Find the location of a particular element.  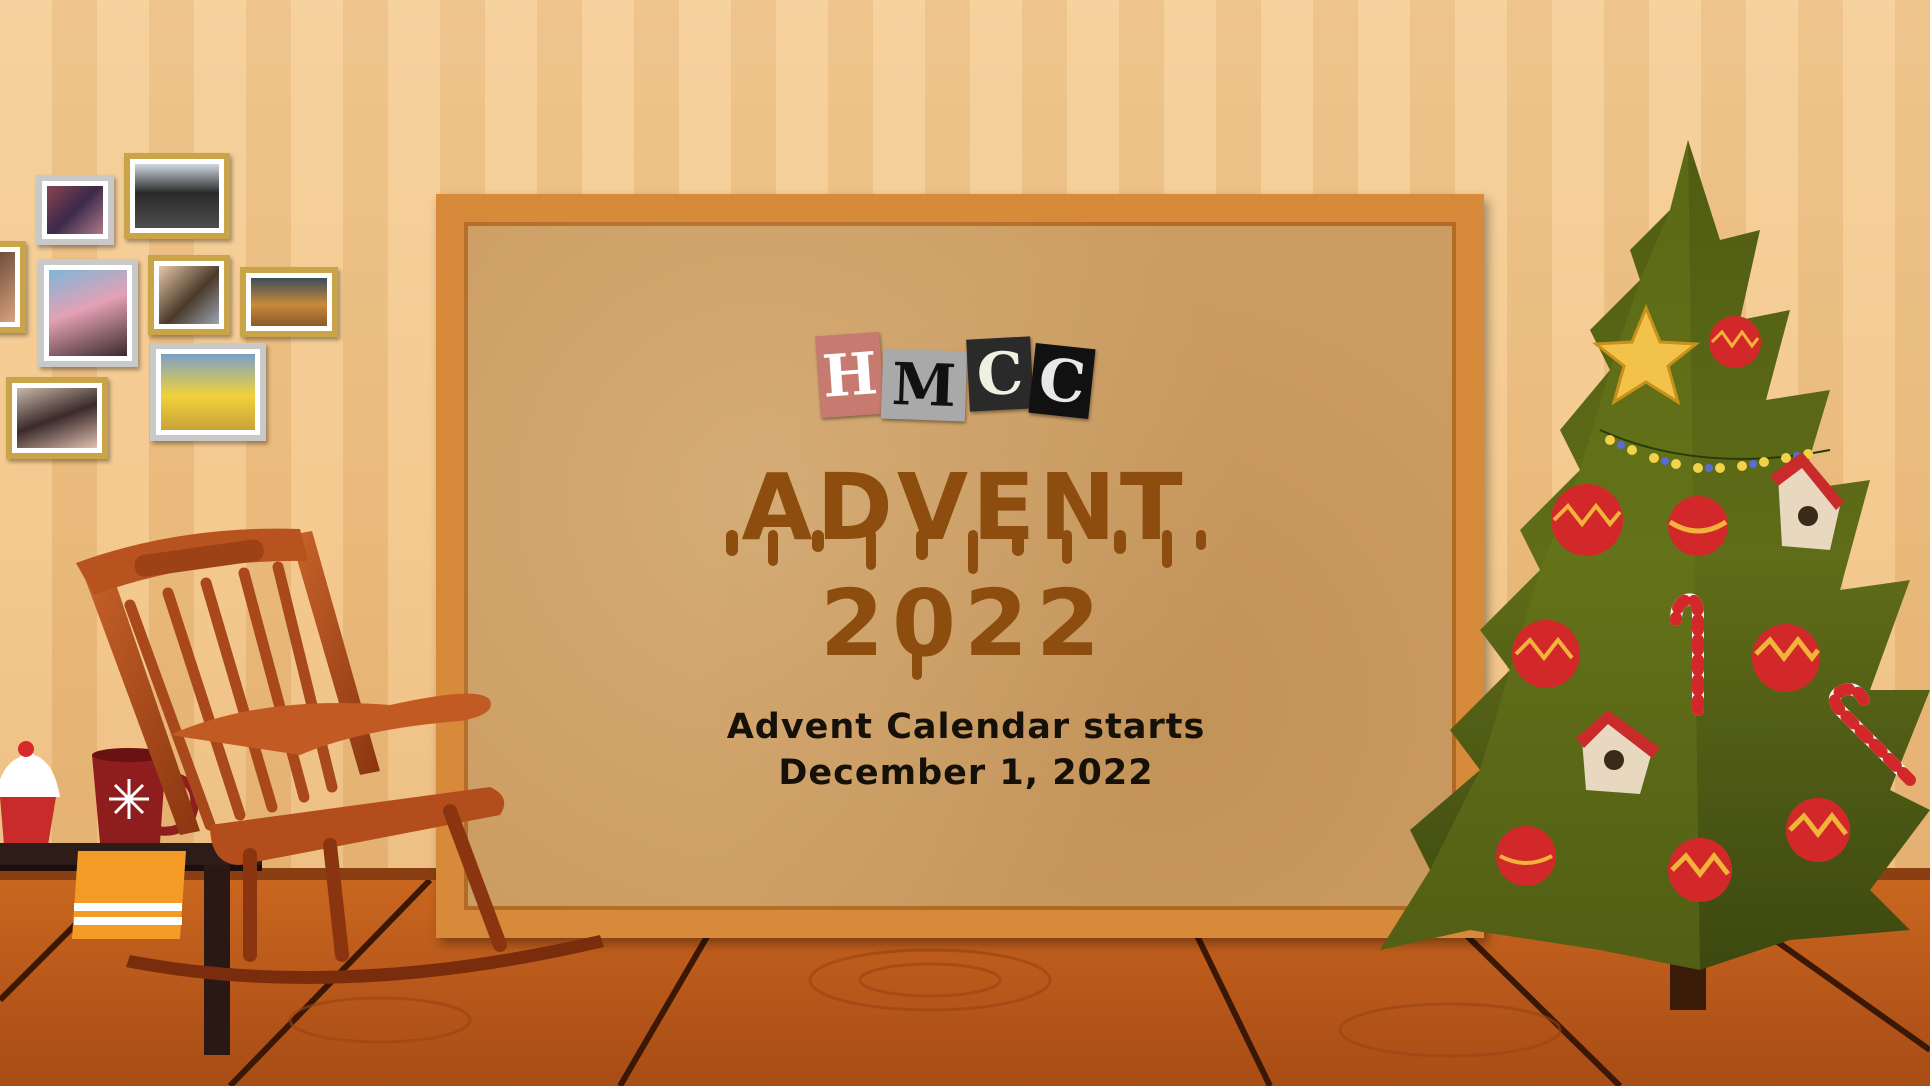

advent-subtitle: Advent Calendar starts December 1, 2022 is located at coordinates (966, 750).